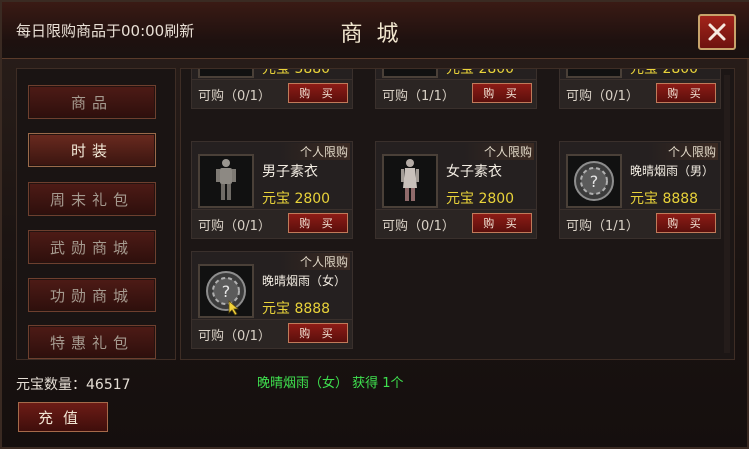 Image resolution: width=749 pixels, height=449 pixels. What do you see at coordinates (92, 150) in the screenshot?
I see `tab-fashion: 时装` at bounding box center [92, 150].